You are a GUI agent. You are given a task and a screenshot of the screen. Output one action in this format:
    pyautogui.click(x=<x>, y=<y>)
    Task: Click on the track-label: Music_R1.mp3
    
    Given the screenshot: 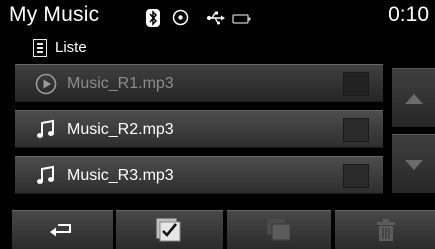 What is the action you would take?
    pyautogui.click(x=120, y=83)
    